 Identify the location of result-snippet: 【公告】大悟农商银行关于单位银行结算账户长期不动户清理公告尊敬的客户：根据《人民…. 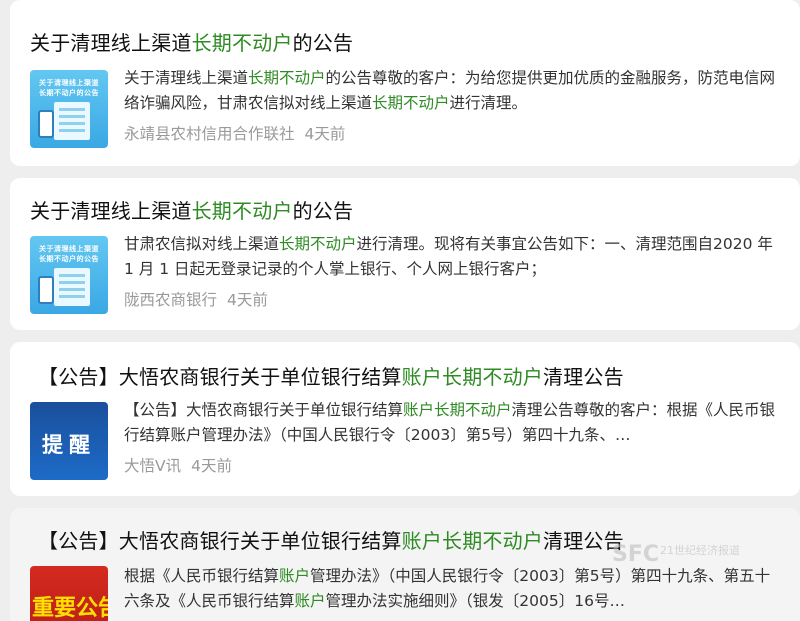
(454, 423).